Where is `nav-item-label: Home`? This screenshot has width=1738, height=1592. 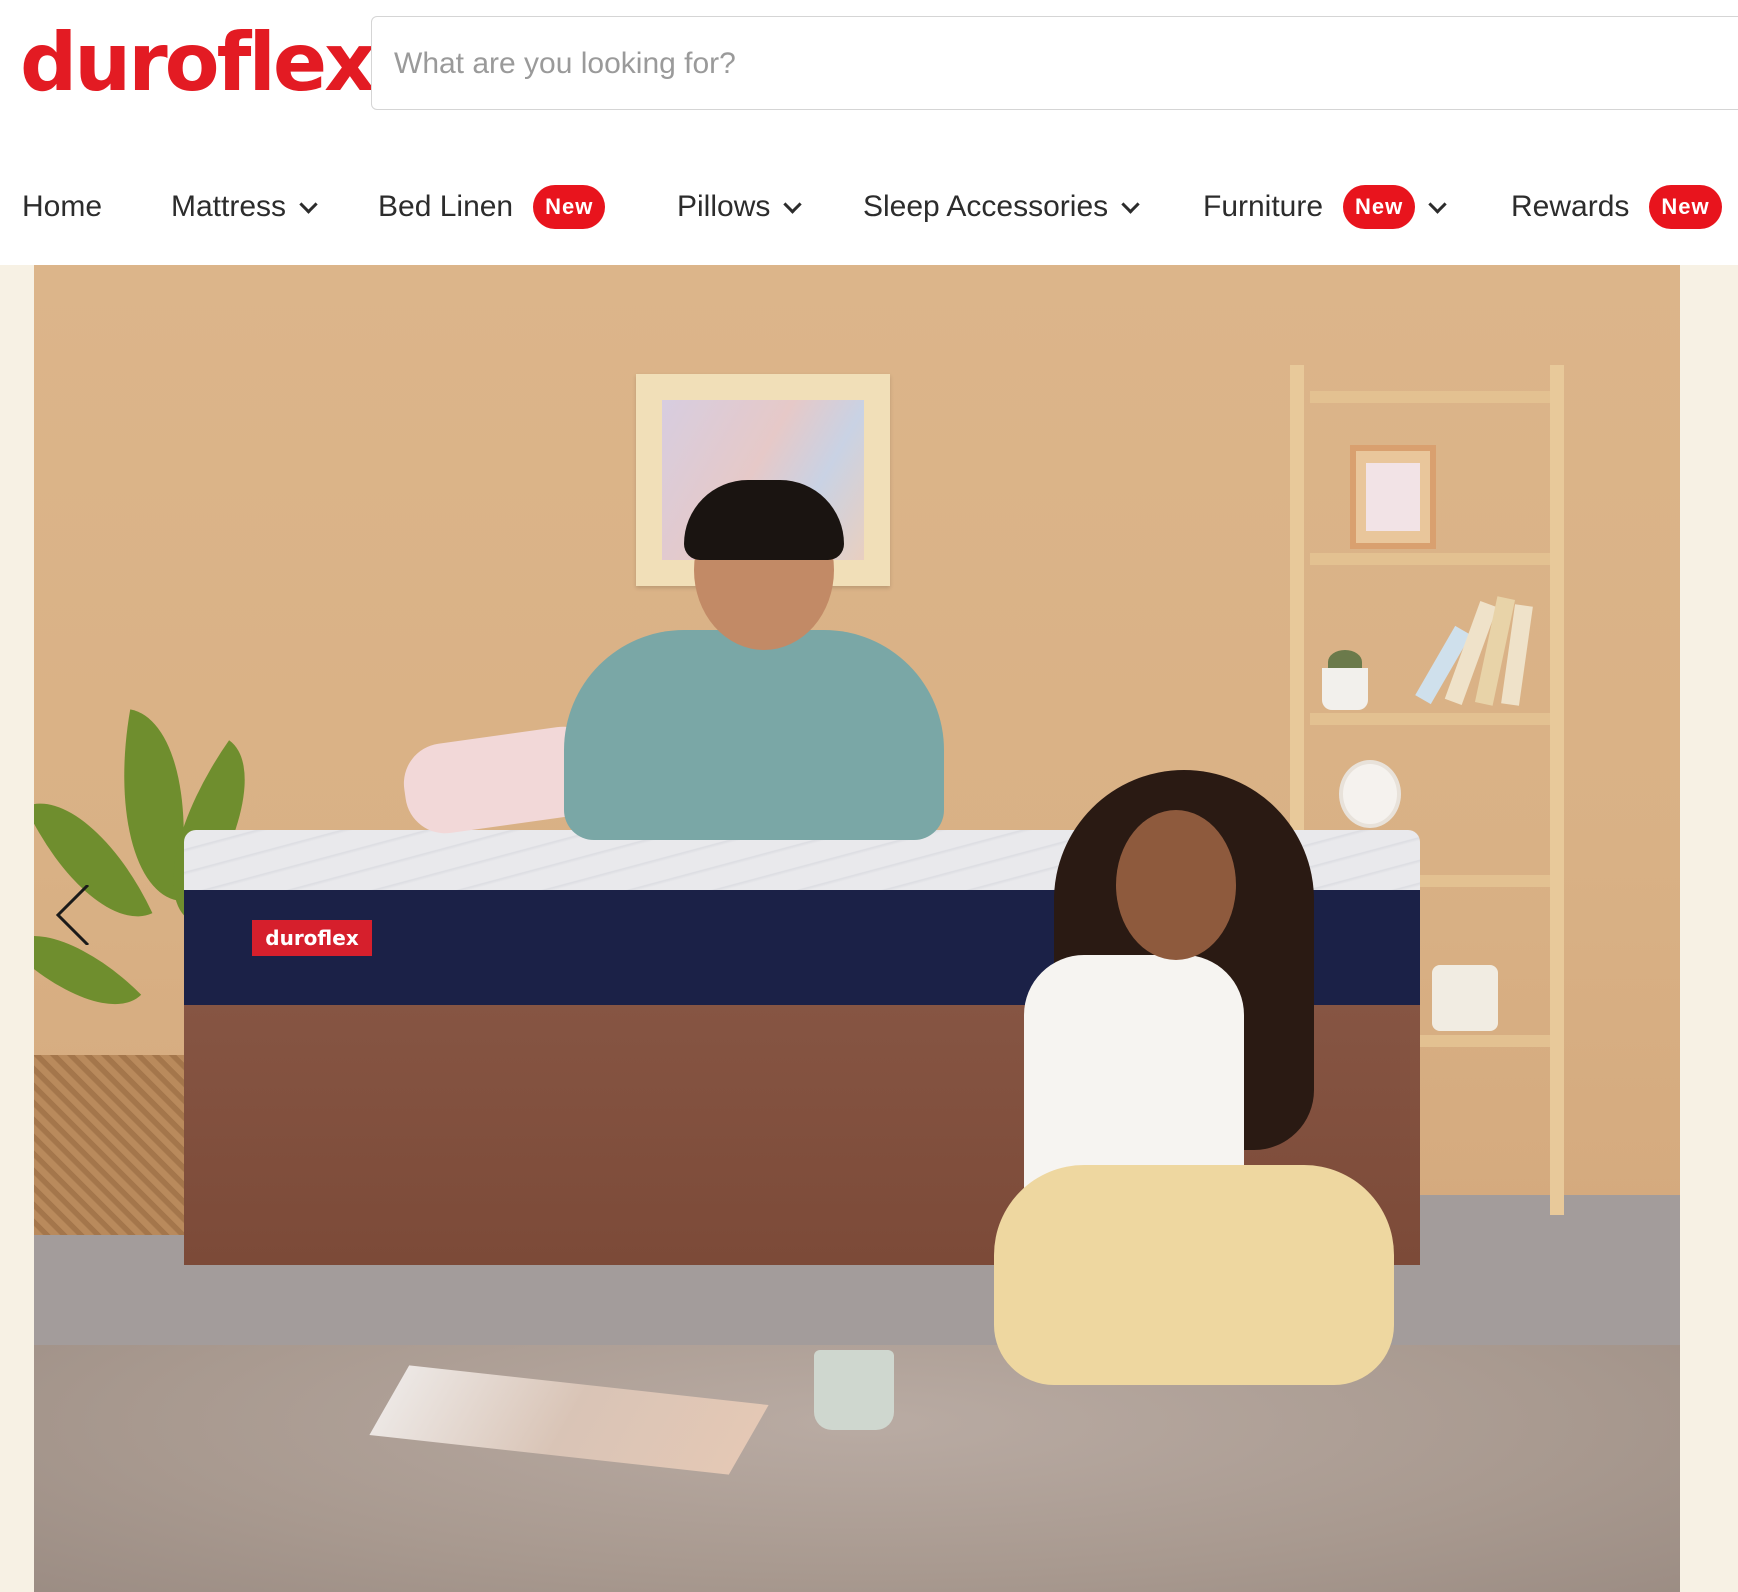
nav-item-label: Home is located at coordinates (62, 206).